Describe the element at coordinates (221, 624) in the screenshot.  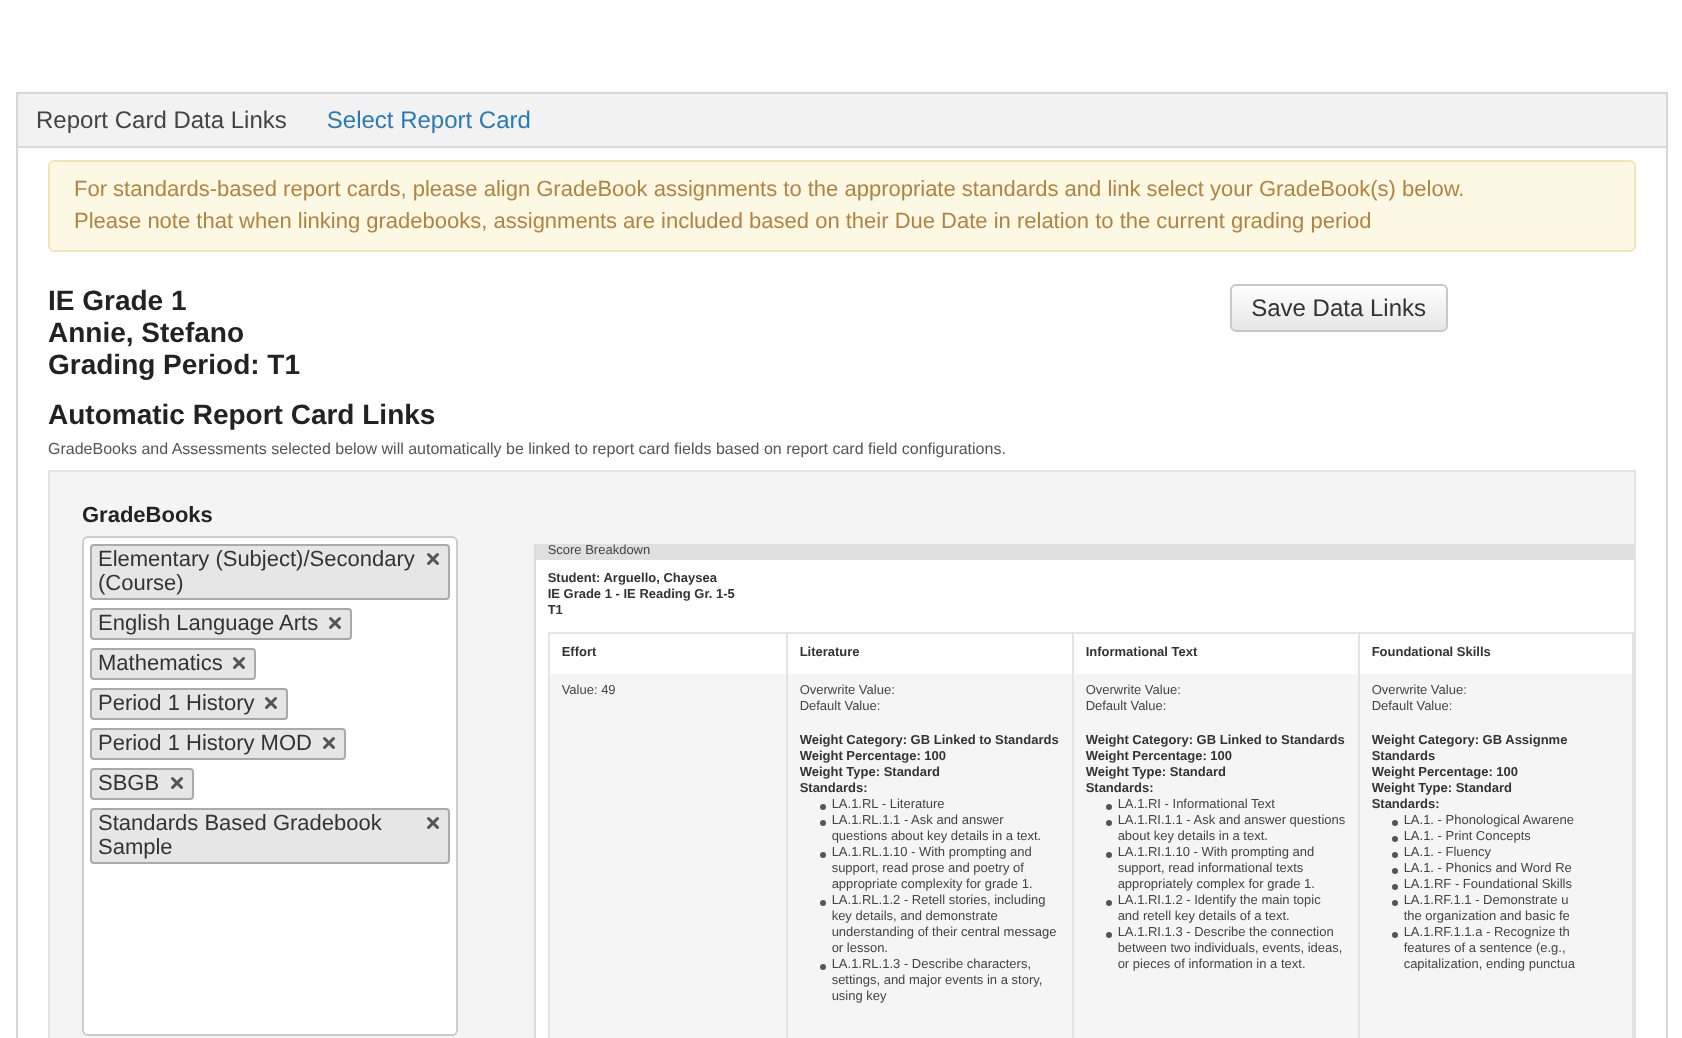
I see `gradebook-tag: English Language Arts` at that location.